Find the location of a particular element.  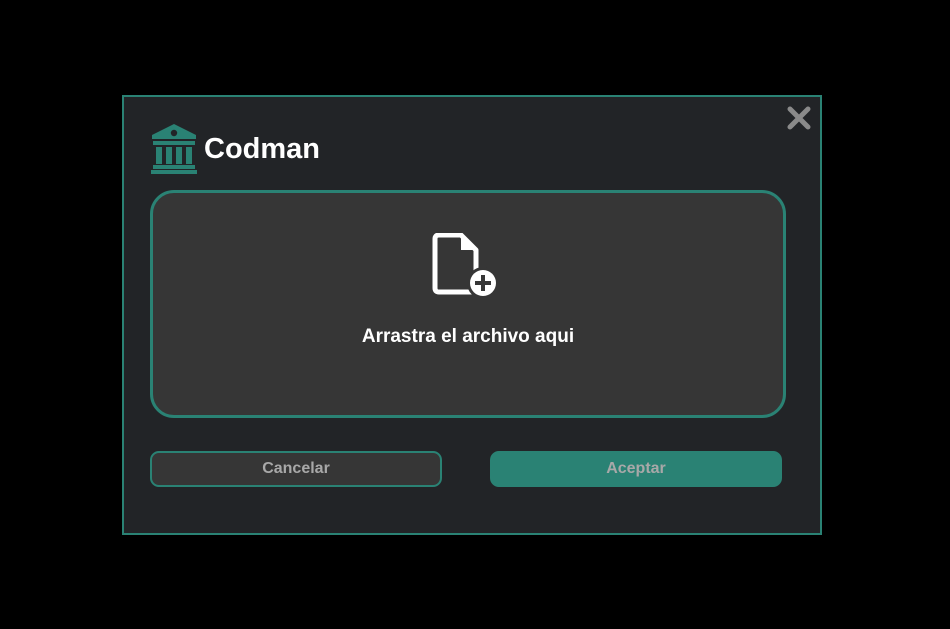

cancel-button: Cancelar is located at coordinates (296, 469).